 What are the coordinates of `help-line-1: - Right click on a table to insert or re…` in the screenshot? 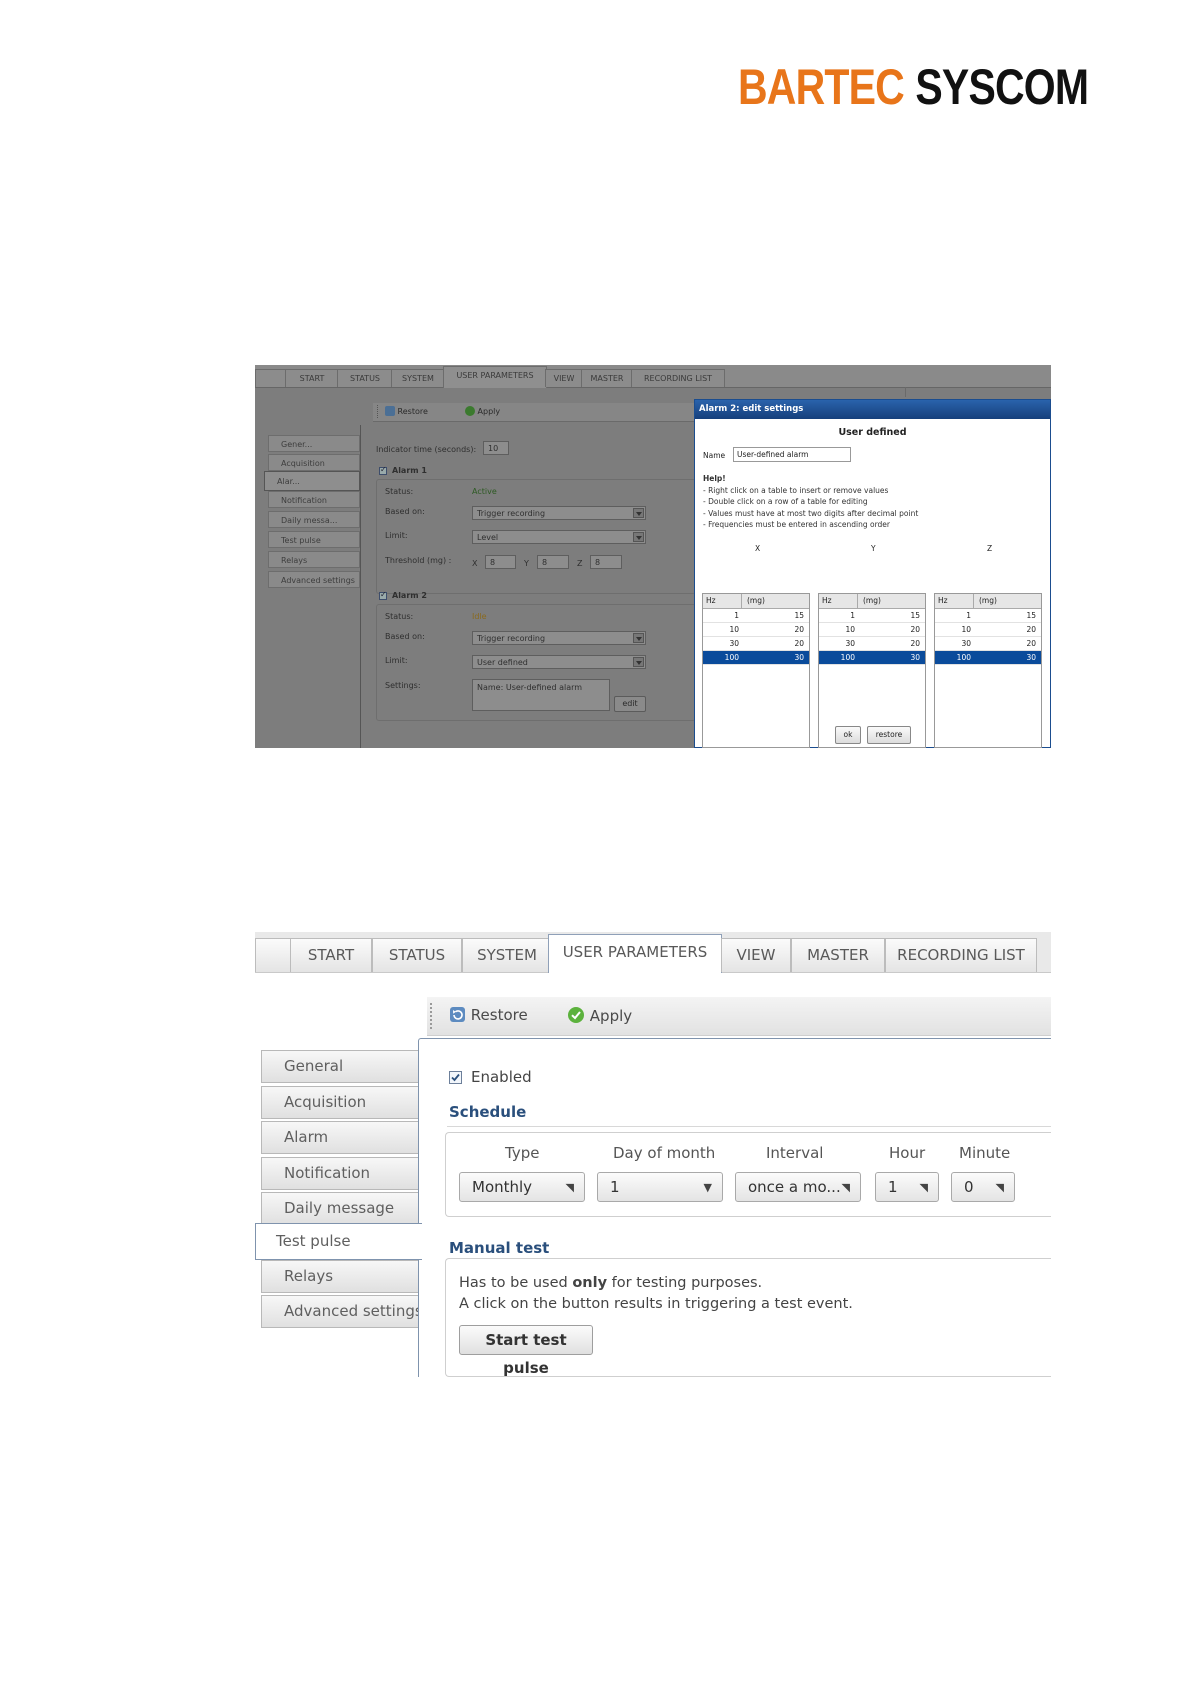 It's located at (796, 490).